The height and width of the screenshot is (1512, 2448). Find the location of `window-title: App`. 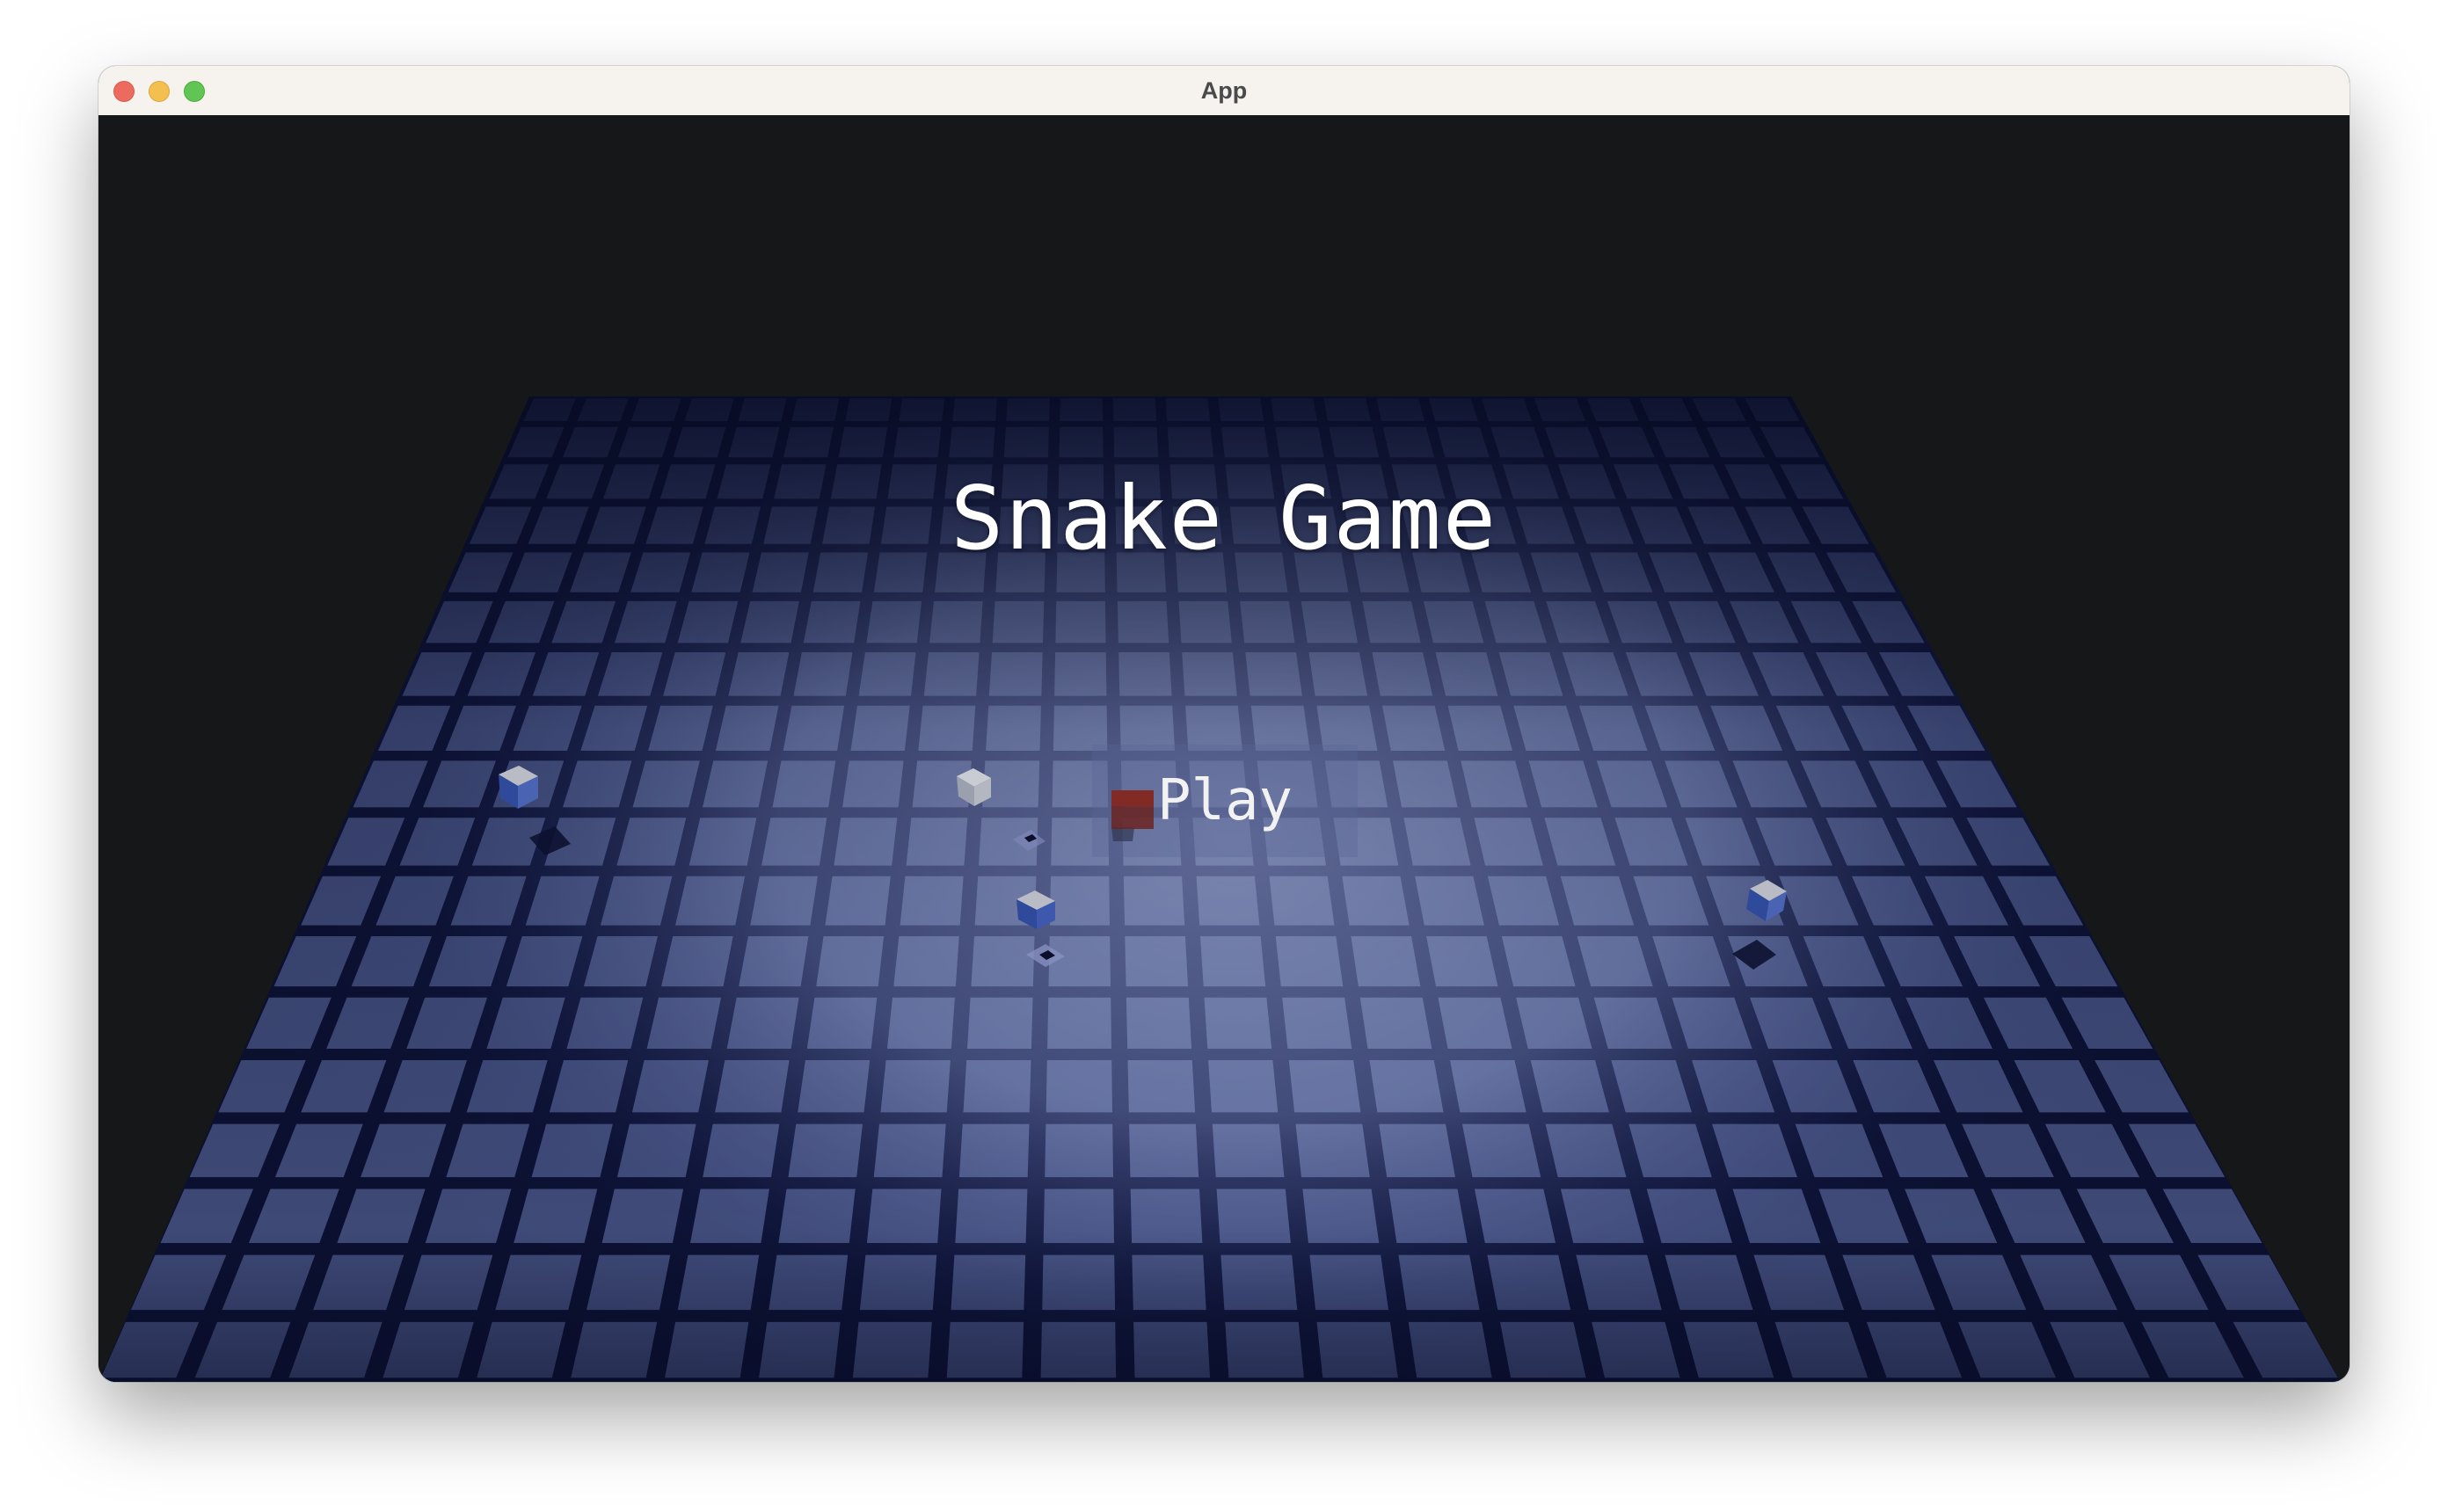

window-title: App is located at coordinates (1224, 91).